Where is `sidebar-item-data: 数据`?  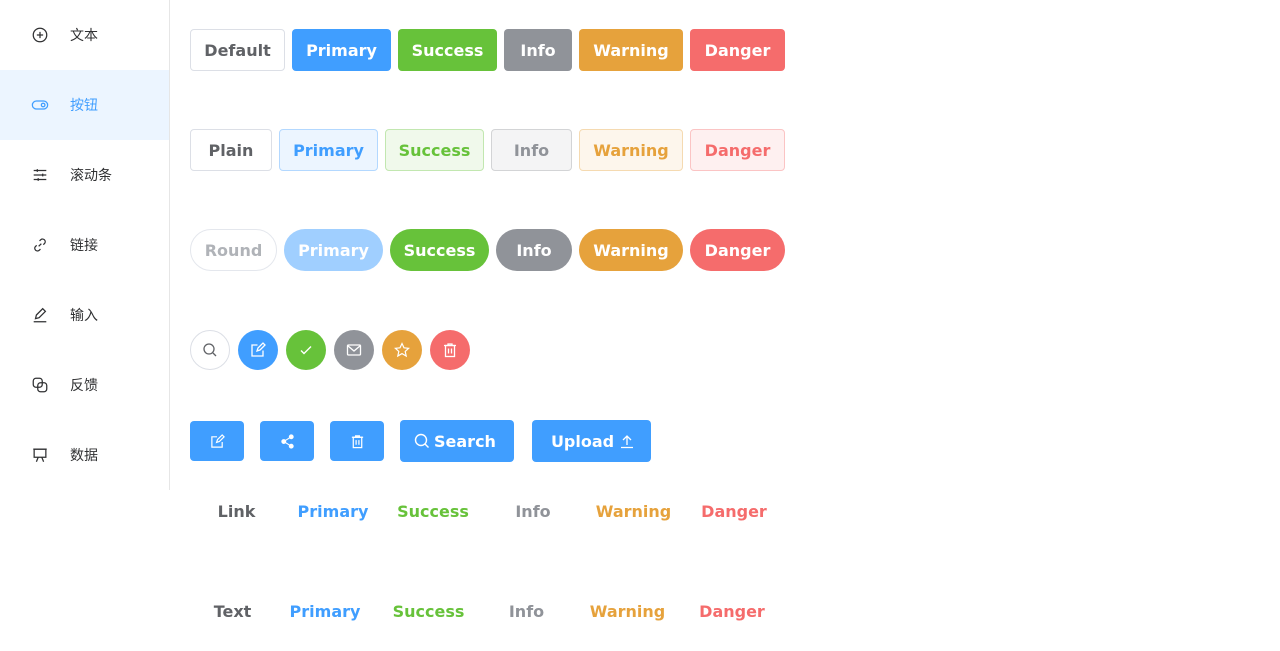
sidebar-item-data: 数据 is located at coordinates (84, 455).